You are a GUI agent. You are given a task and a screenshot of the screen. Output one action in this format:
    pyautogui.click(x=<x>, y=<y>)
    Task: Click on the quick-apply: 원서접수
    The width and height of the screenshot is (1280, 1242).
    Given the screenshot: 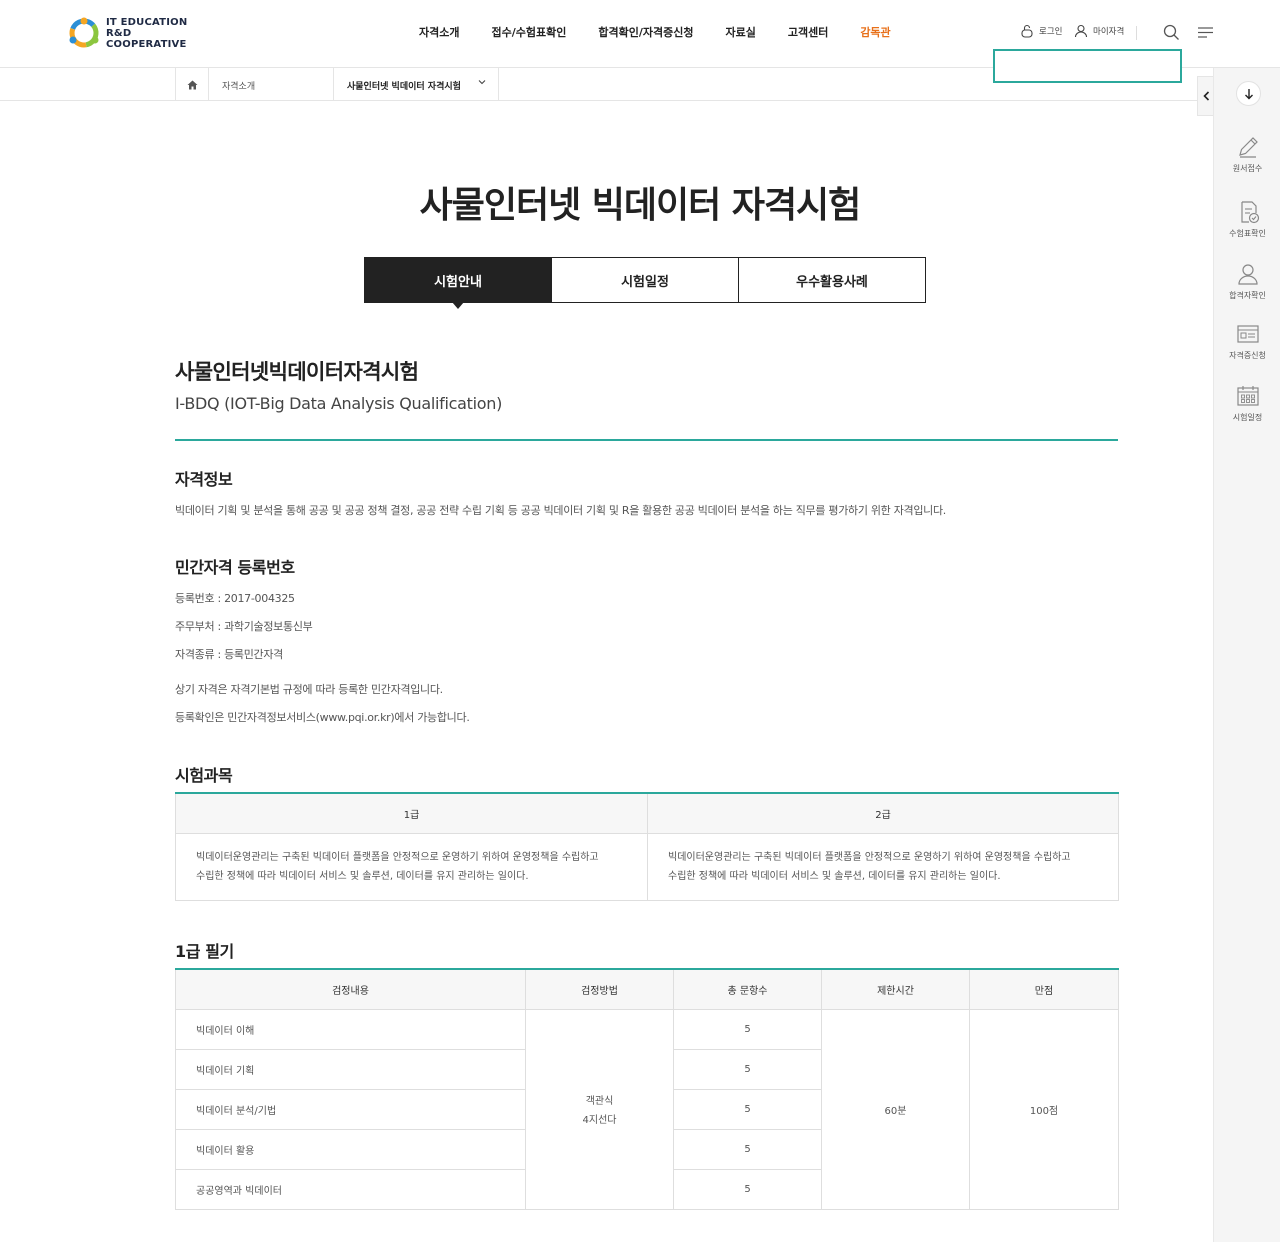 What is the action you would take?
    pyautogui.click(x=1247, y=154)
    